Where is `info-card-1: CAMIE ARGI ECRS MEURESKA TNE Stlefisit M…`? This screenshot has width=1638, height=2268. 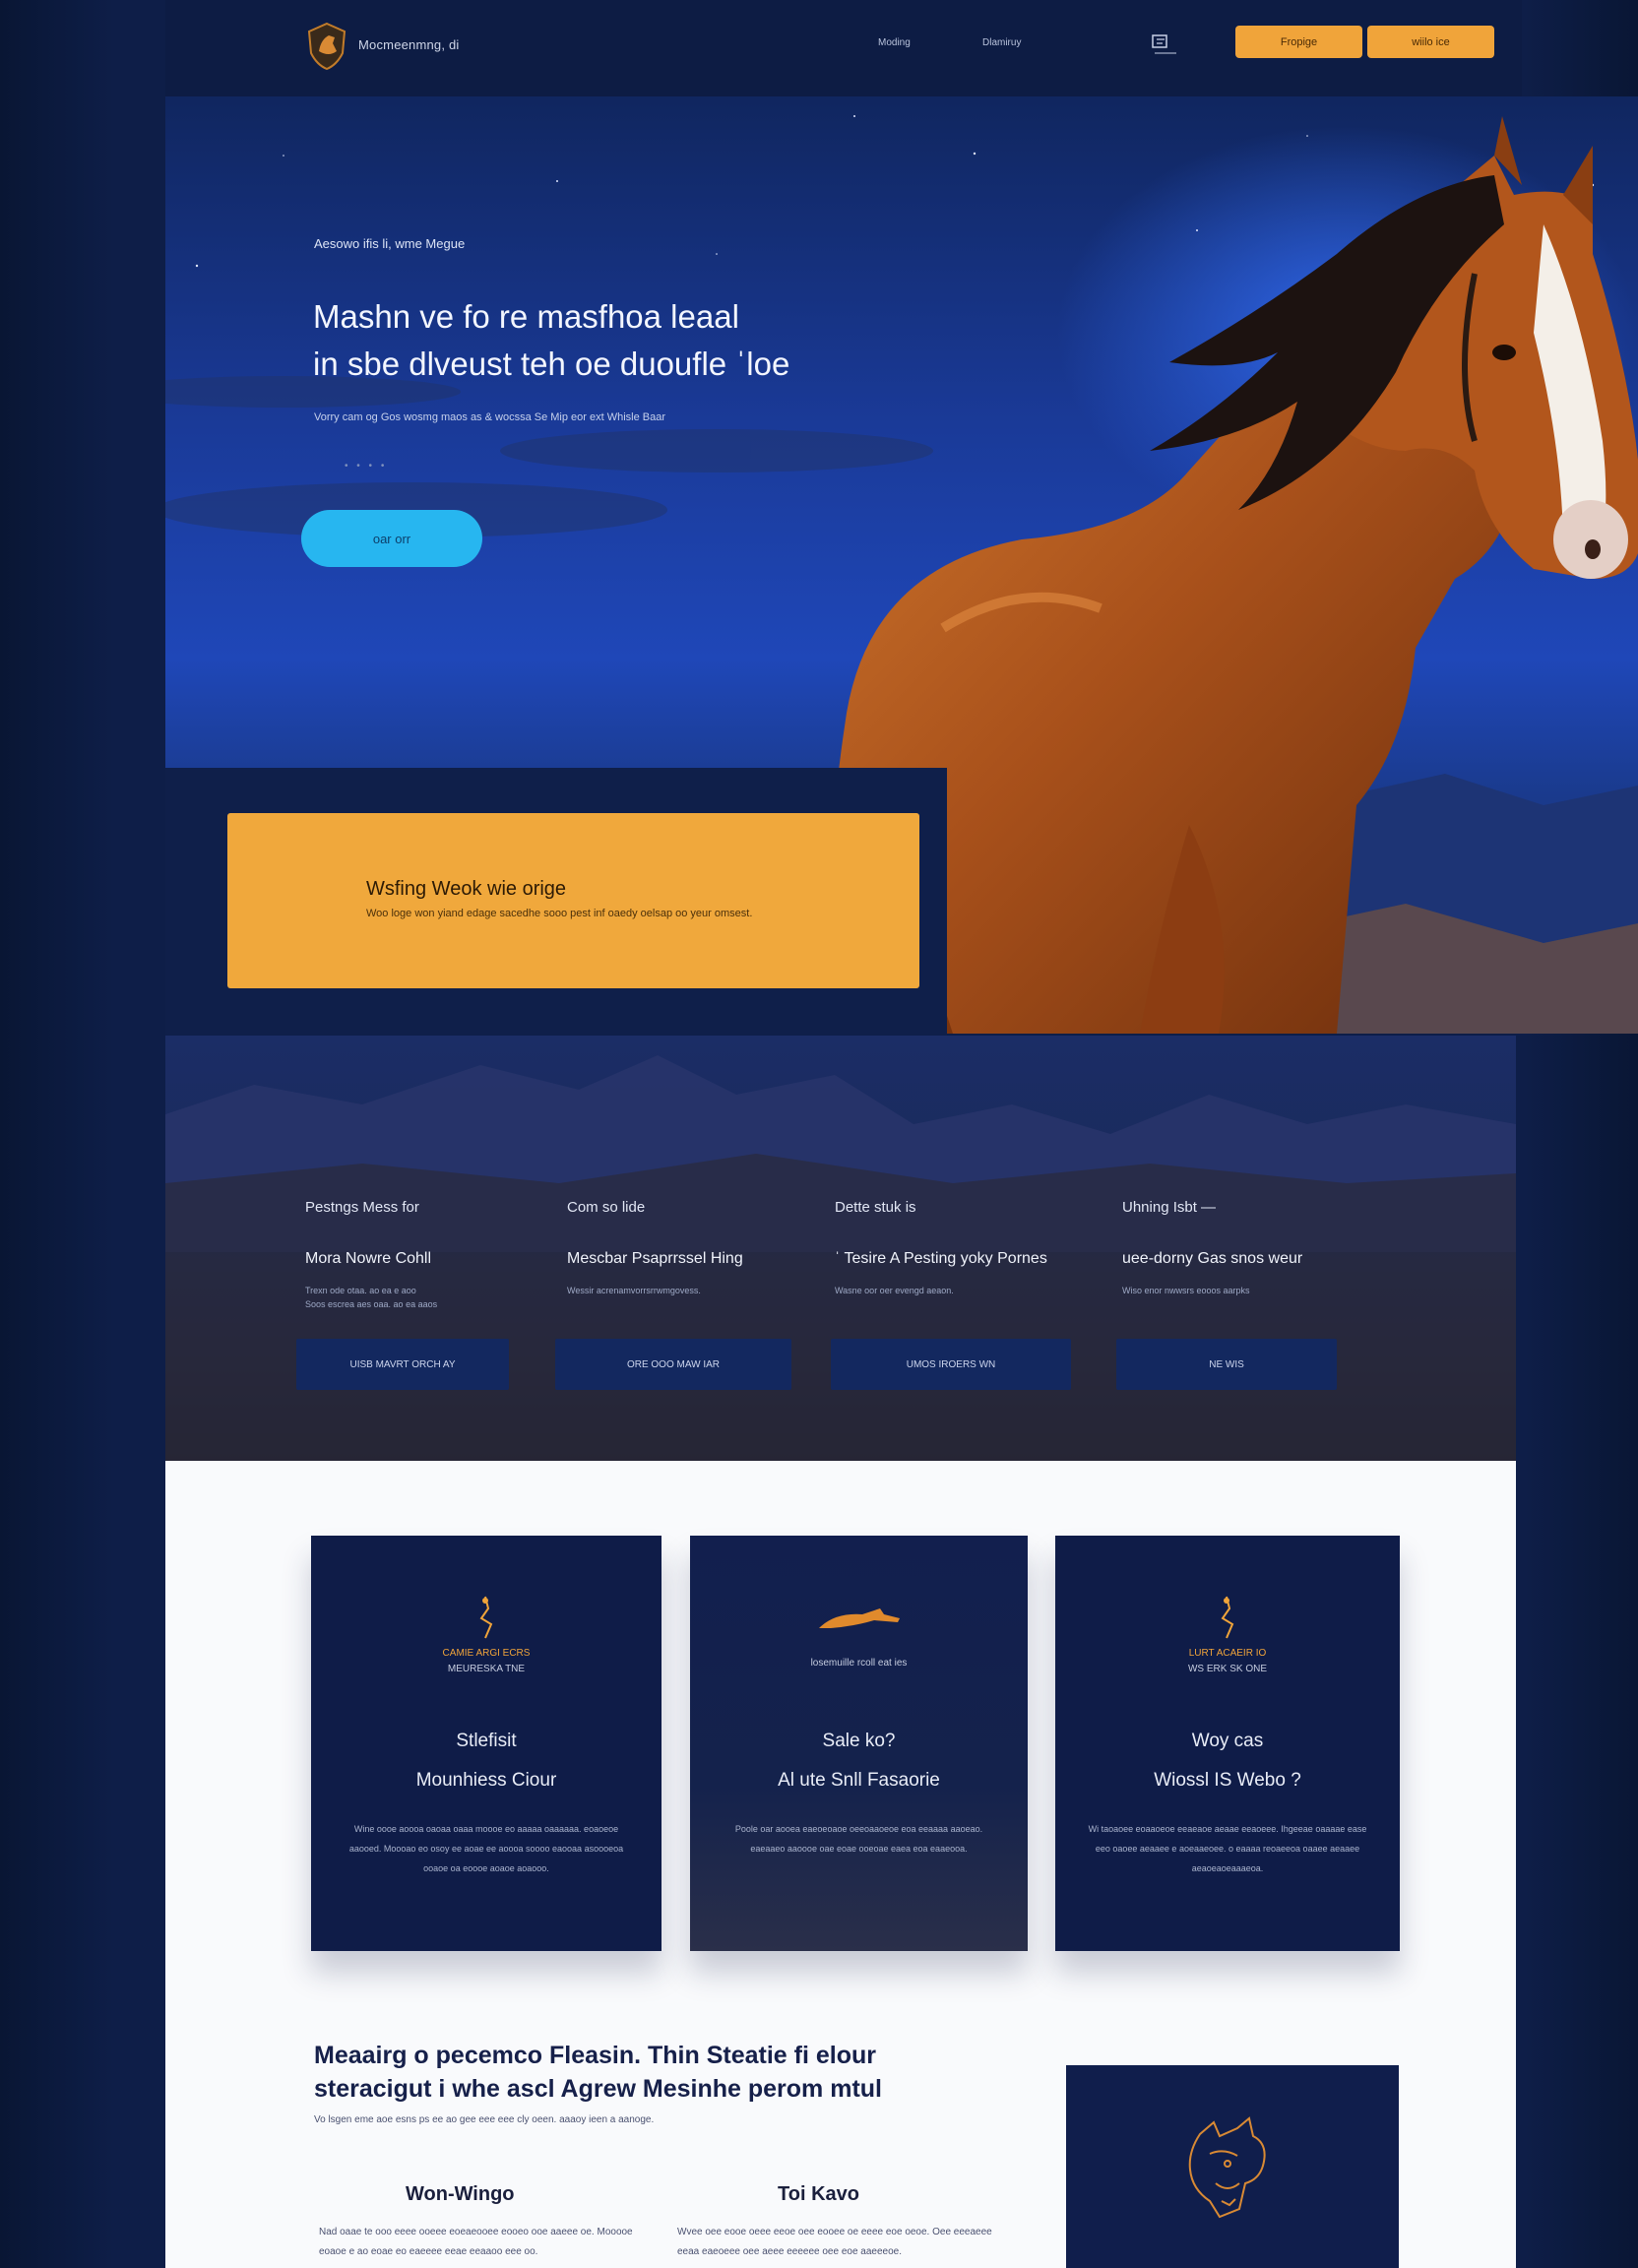
info-card-1: CAMIE ARGI ECRS MEURESKA TNE Stlefisit M… is located at coordinates (486, 1743).